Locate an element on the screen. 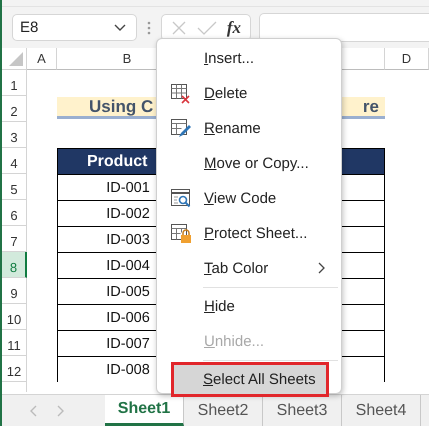  chevron-down-icon is located at coordinates (120, 28).